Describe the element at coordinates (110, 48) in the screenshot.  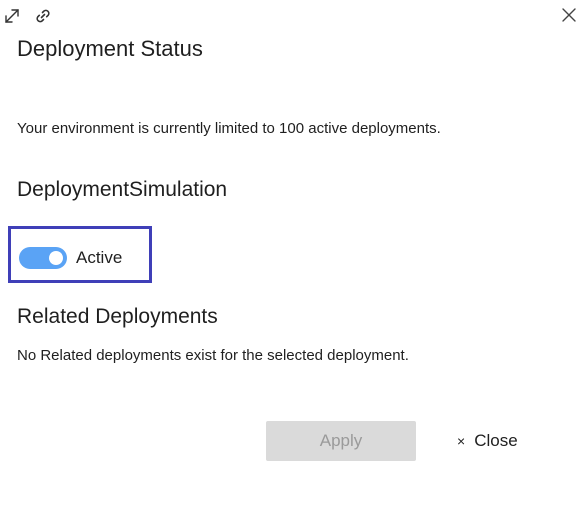
I see `page-title: Deployment Status` at that location.